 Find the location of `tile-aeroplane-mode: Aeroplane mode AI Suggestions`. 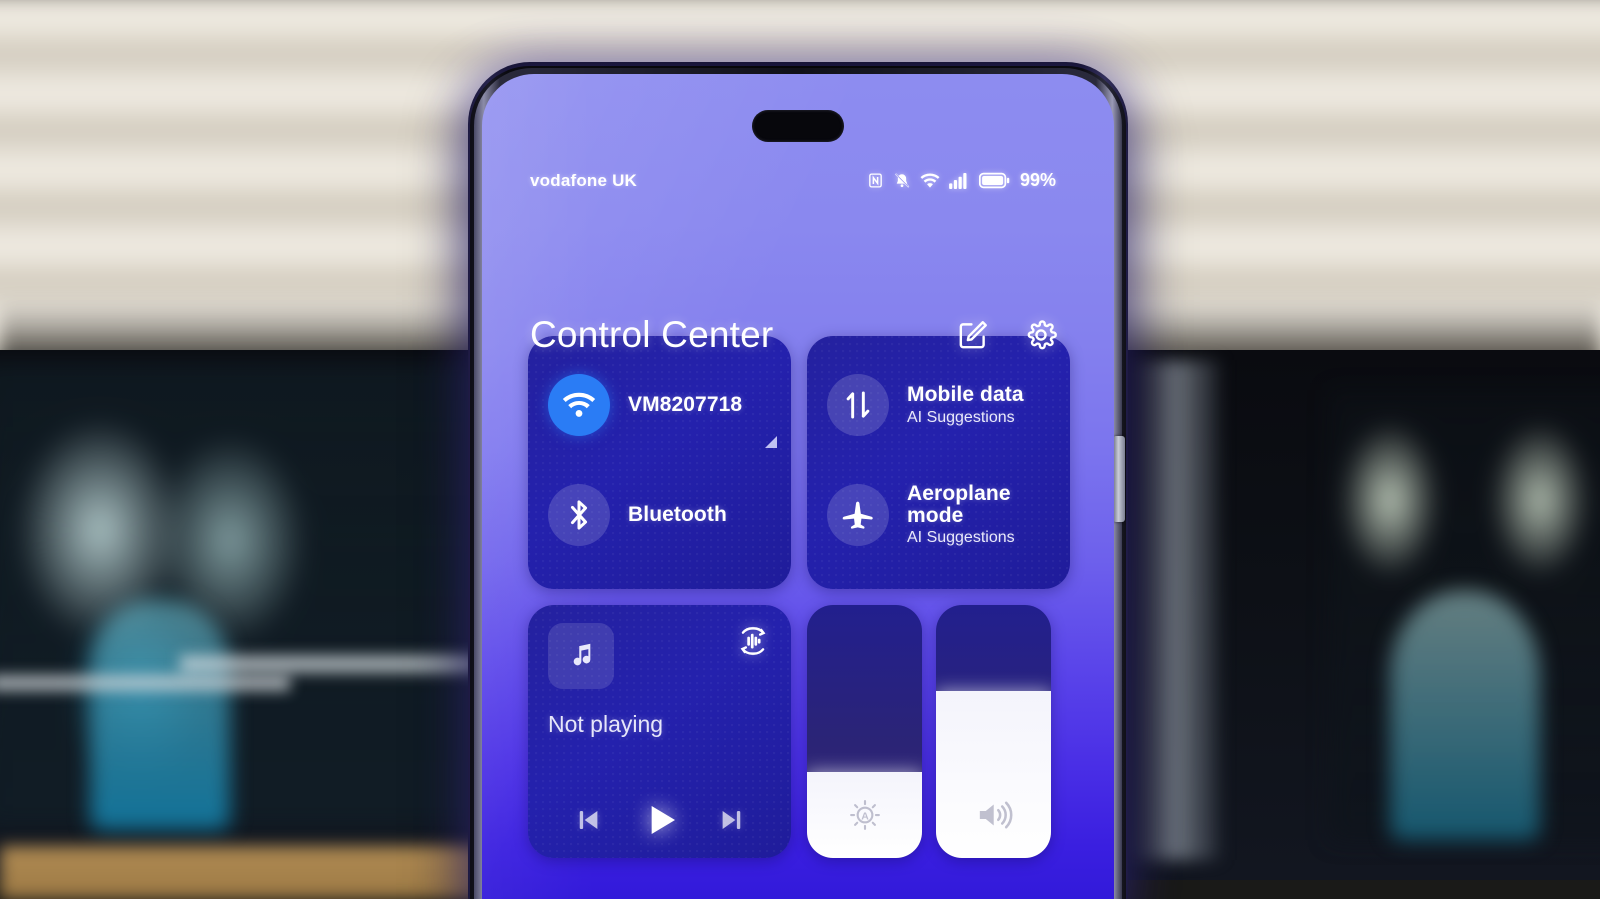

tile-aeroplane-mode: Aeroplane mode AI Suggestions is located at coordinates (938, 515).